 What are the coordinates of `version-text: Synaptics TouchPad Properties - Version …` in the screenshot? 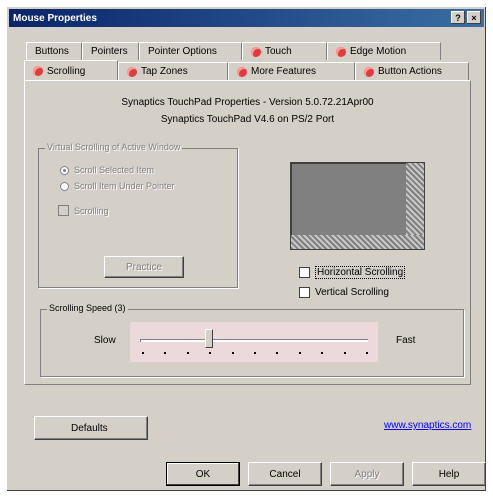 It's located at (247, 102).